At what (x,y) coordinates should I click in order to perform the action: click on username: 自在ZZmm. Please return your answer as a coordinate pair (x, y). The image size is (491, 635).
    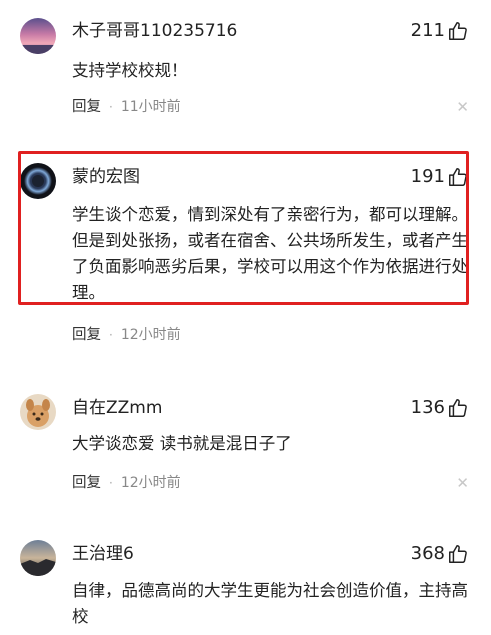
    Looking at the image, I should click on (117, 408).